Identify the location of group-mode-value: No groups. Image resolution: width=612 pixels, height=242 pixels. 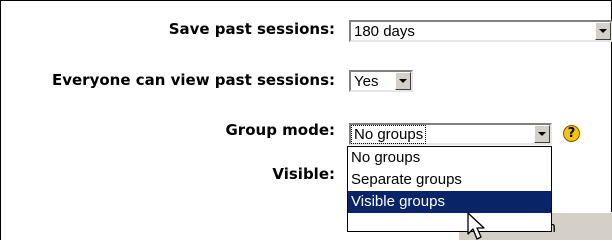
(388, 134).